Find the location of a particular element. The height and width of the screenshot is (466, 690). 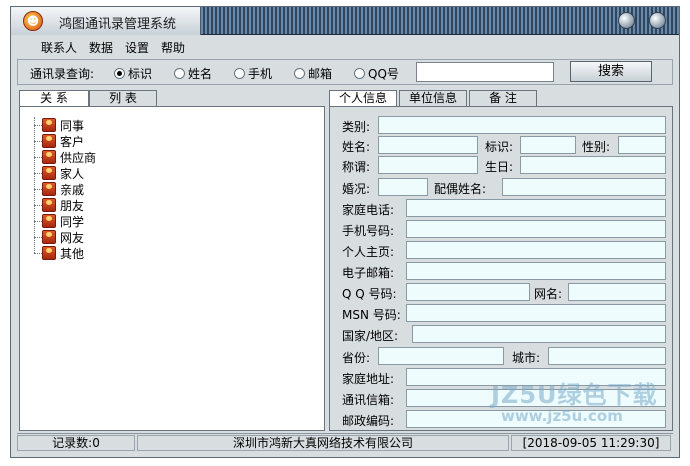

radio-qq-label: QQ号 is located at coordinates (383, 74).